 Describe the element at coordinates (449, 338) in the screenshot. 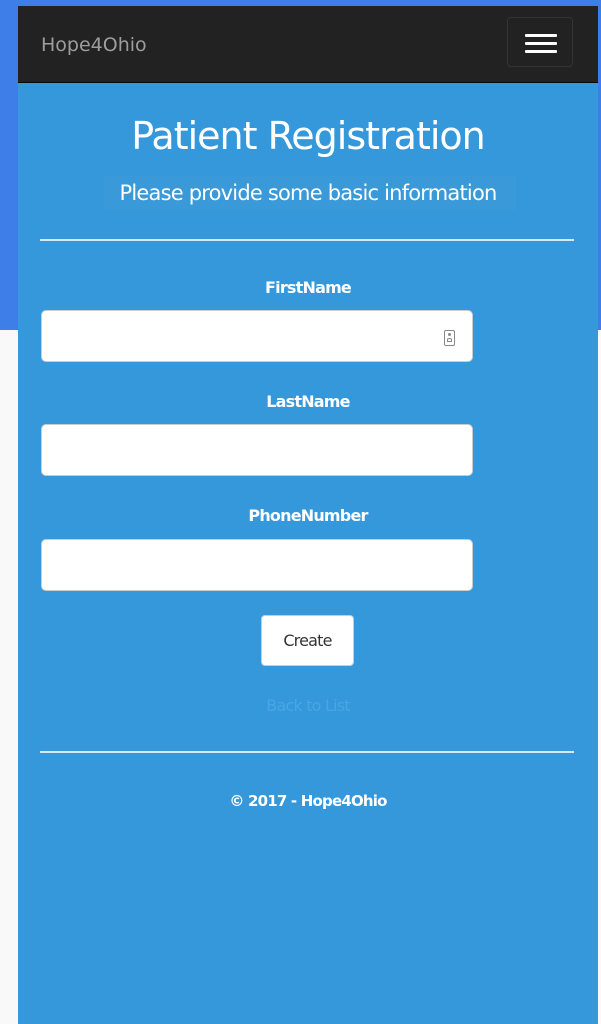

I see `autofill-contact-icon` at that location.